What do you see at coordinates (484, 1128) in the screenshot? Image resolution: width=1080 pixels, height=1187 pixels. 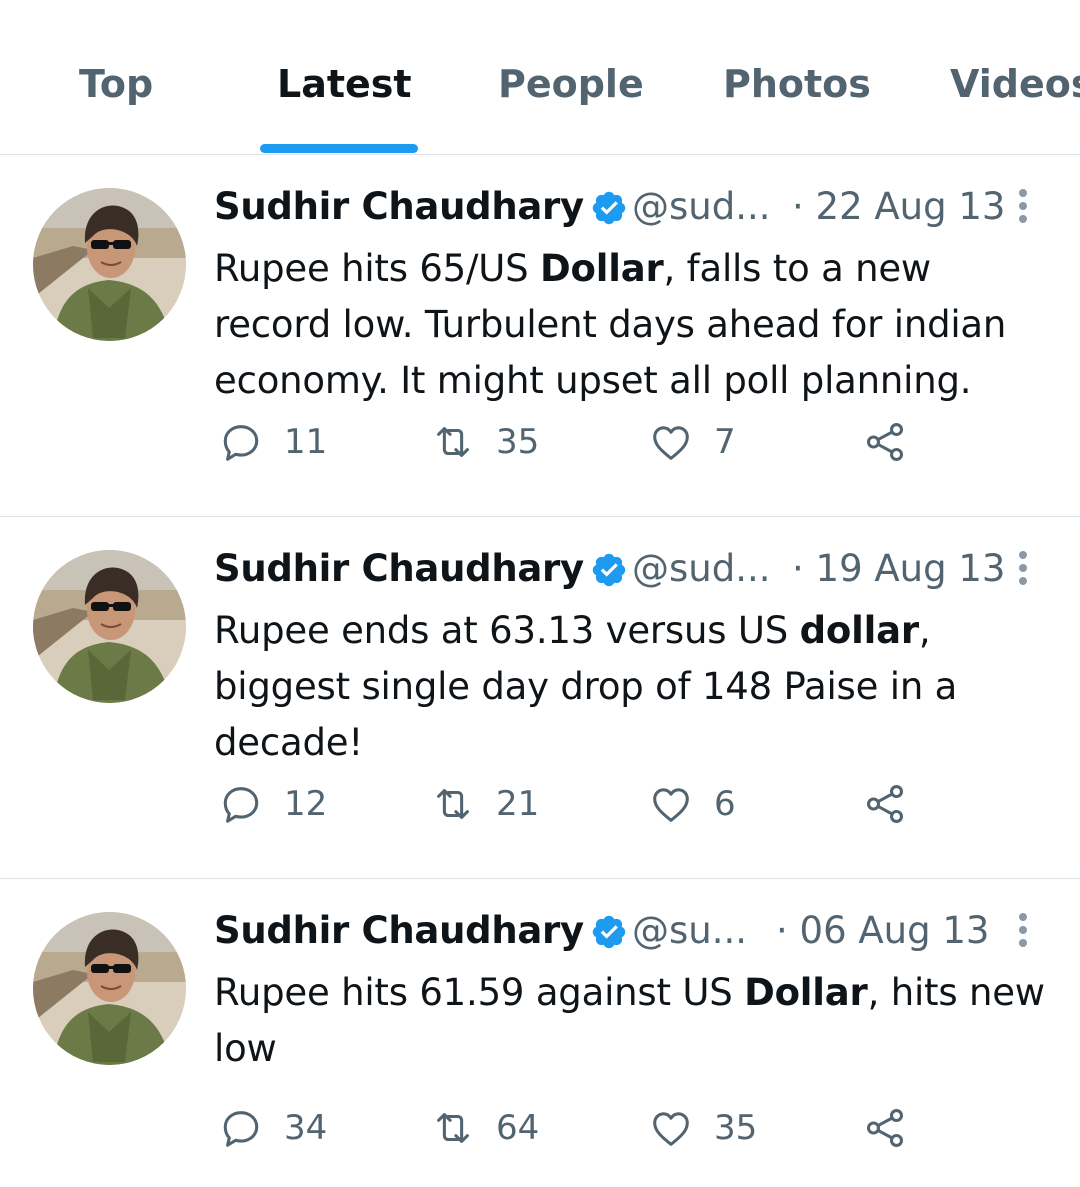 I see `retweet-button: 64` at bounding box center [484, 1128].